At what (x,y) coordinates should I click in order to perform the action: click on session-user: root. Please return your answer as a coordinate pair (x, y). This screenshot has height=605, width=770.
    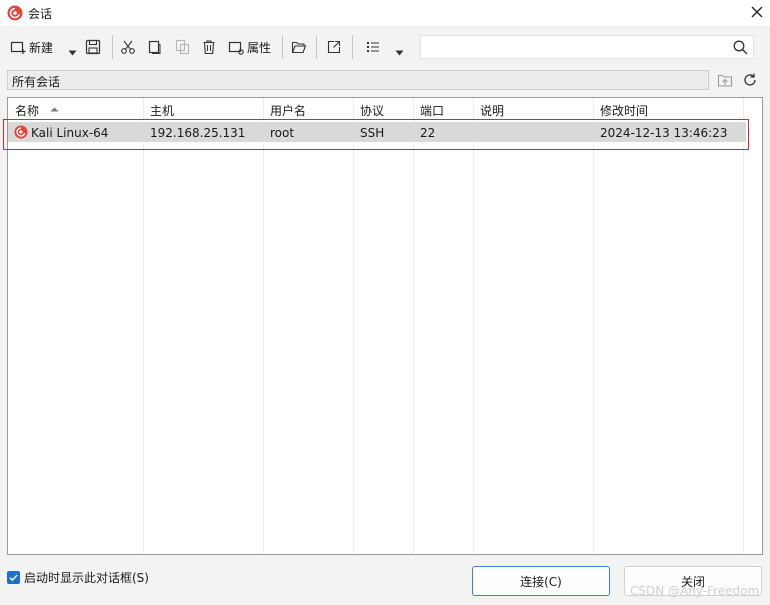
    Looking at the image, I should click on (282, 133).